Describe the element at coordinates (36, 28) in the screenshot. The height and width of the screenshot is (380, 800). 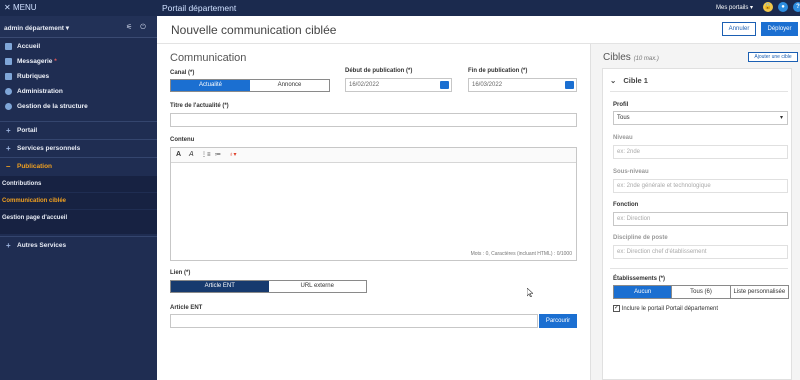
I see `user-menu: admin département ▾` at that location.